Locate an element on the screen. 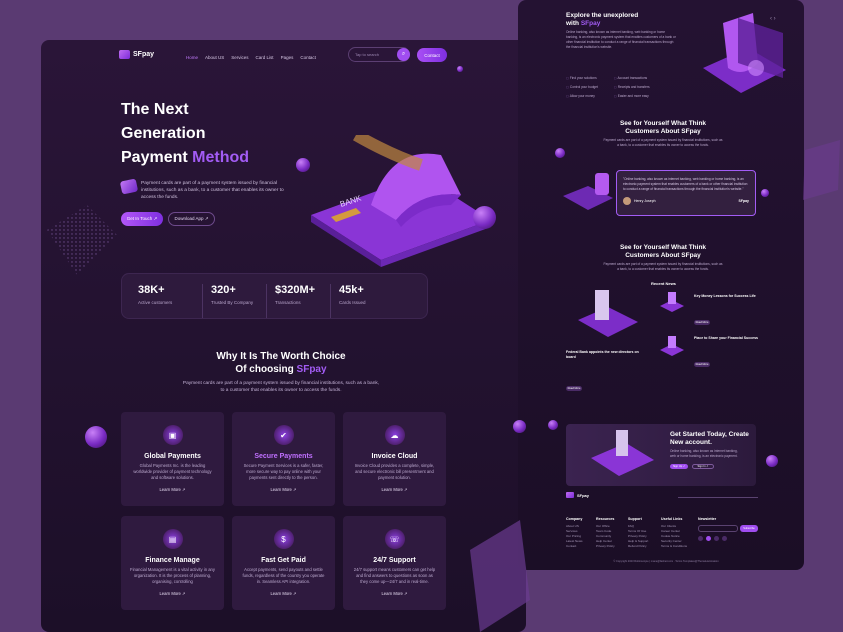  feature-title: Global Payments is located at coordinates (172, 456).